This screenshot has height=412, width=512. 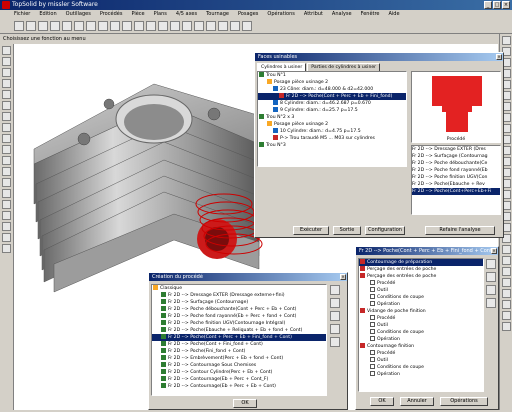 What do you see at coordinates (137, 14) in the screenshot?
I see `menu-piece: Pièce` at bounding box center [137, 14].